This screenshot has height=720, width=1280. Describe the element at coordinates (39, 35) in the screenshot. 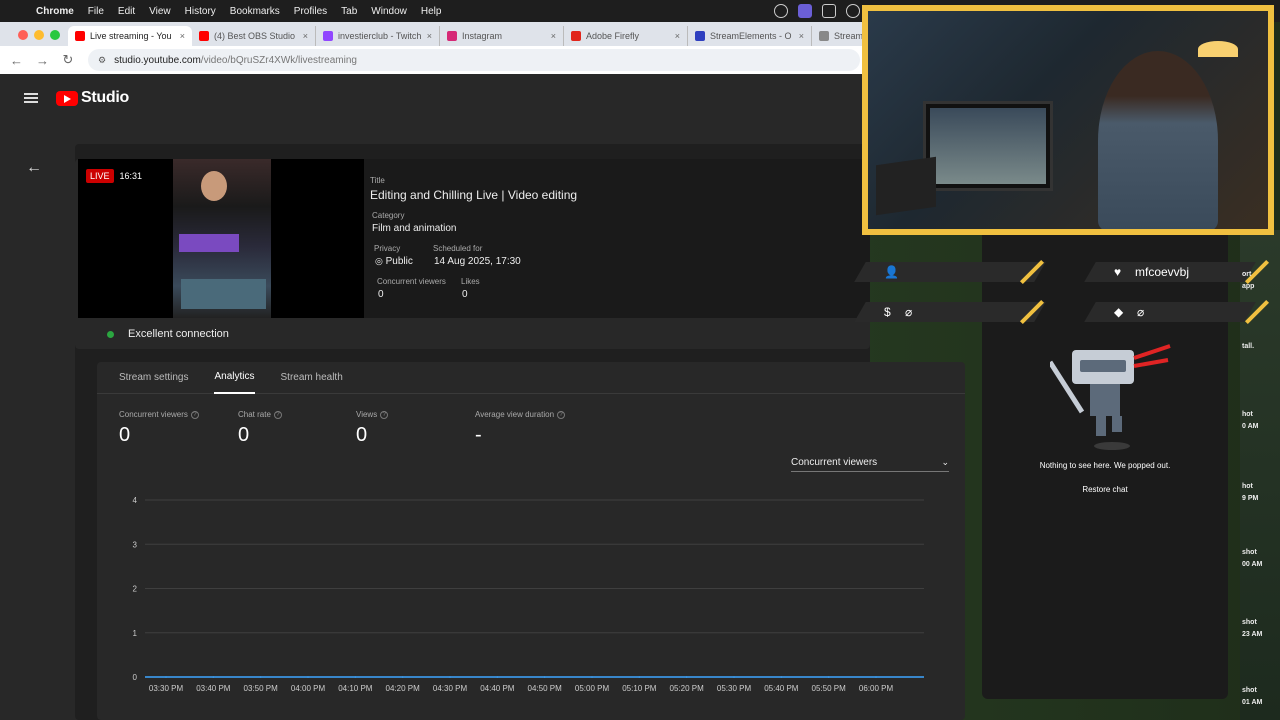

I see `minimize-window-button` at that location.